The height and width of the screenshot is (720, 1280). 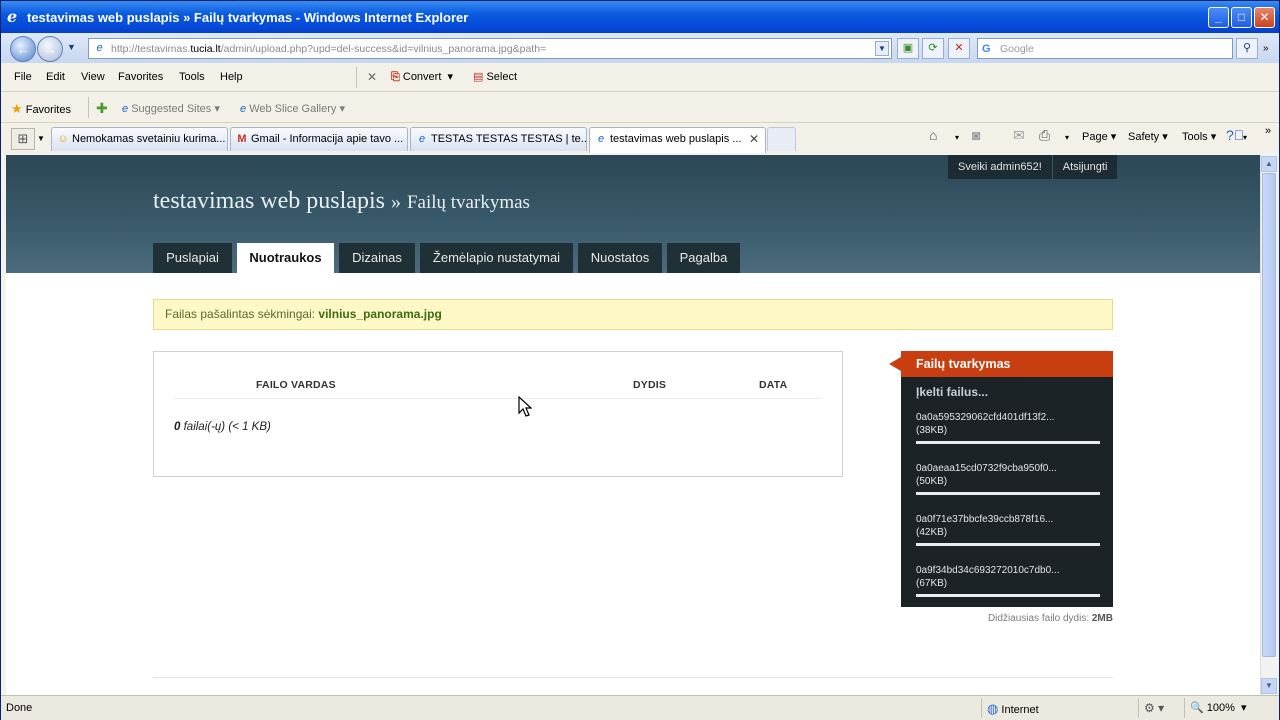 I want to click on header-divider, so click(x=498, y=398).